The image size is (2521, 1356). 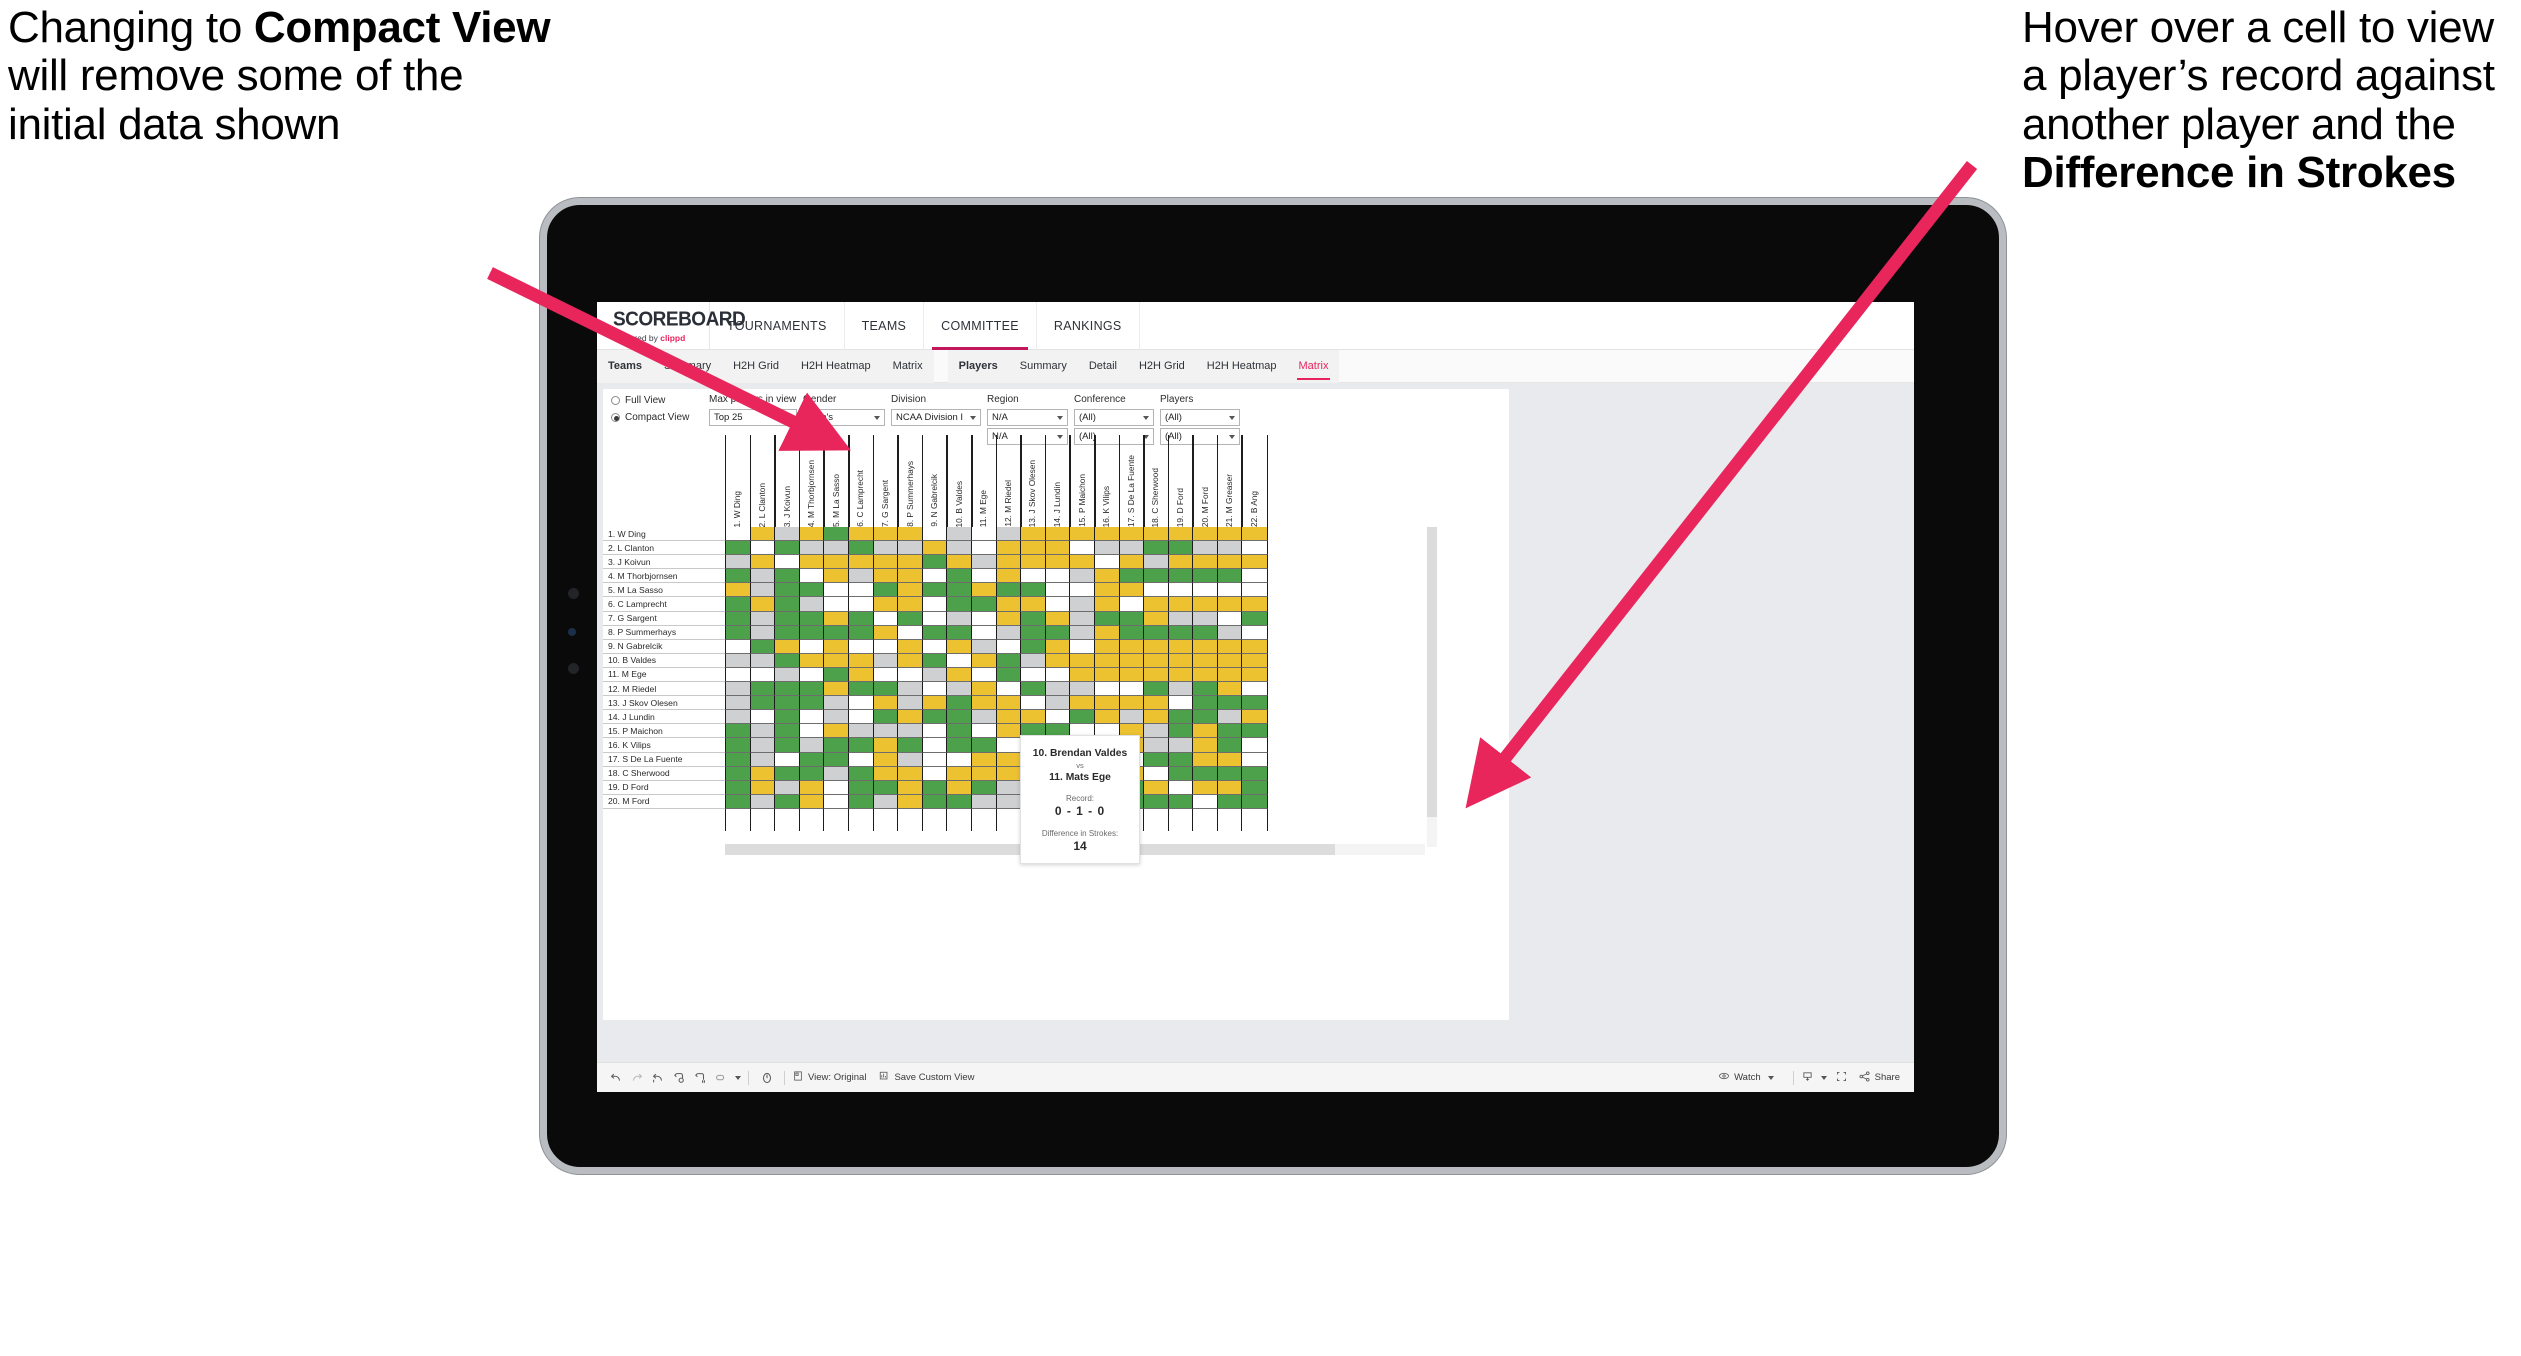 I want to click on pause-updates-icon, so click(x=699, y=1077).